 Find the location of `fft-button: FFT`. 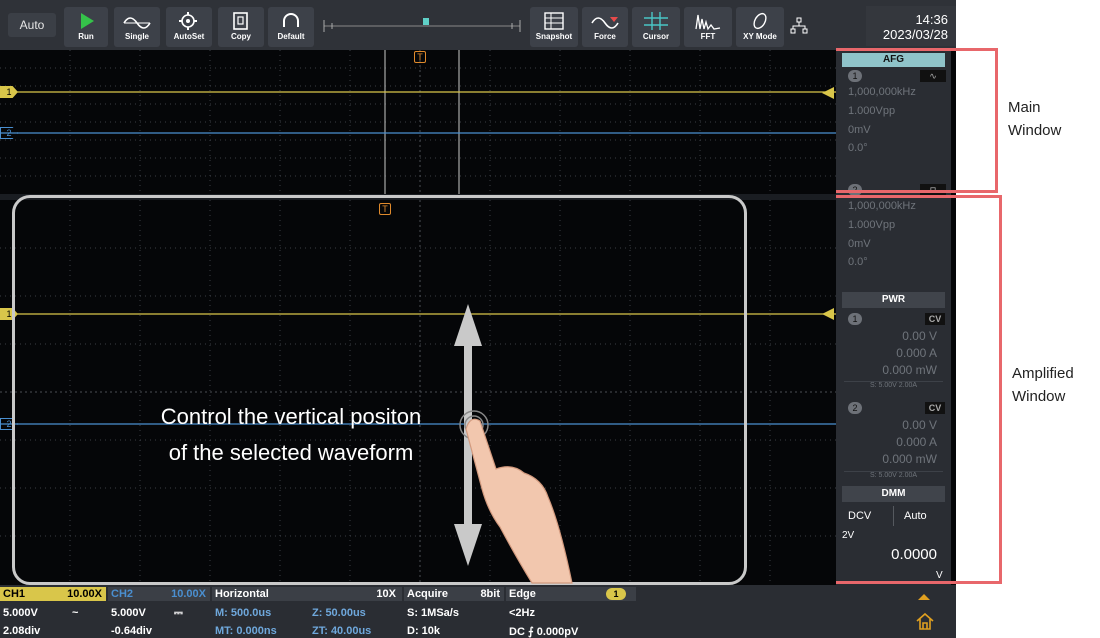

fft-button: FFT is located at coordinates (708, 27).